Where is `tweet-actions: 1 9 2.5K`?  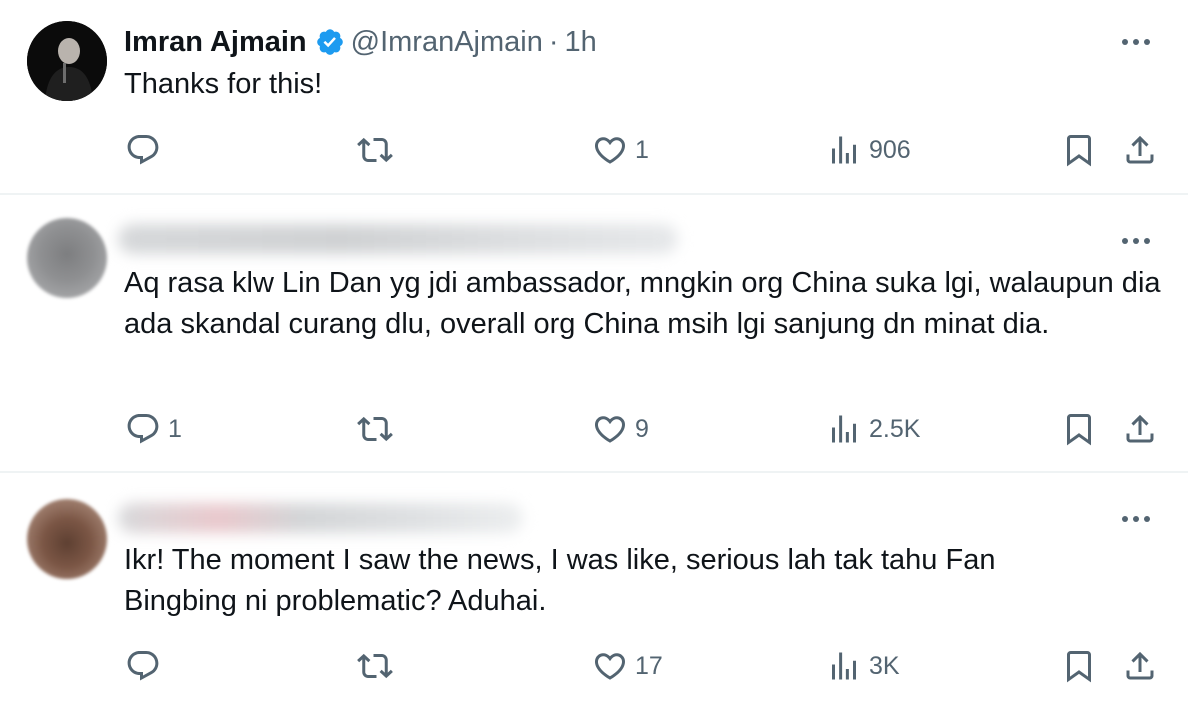
tweet-actions: 1 9 2.5K is located at coordinates (594, 429).